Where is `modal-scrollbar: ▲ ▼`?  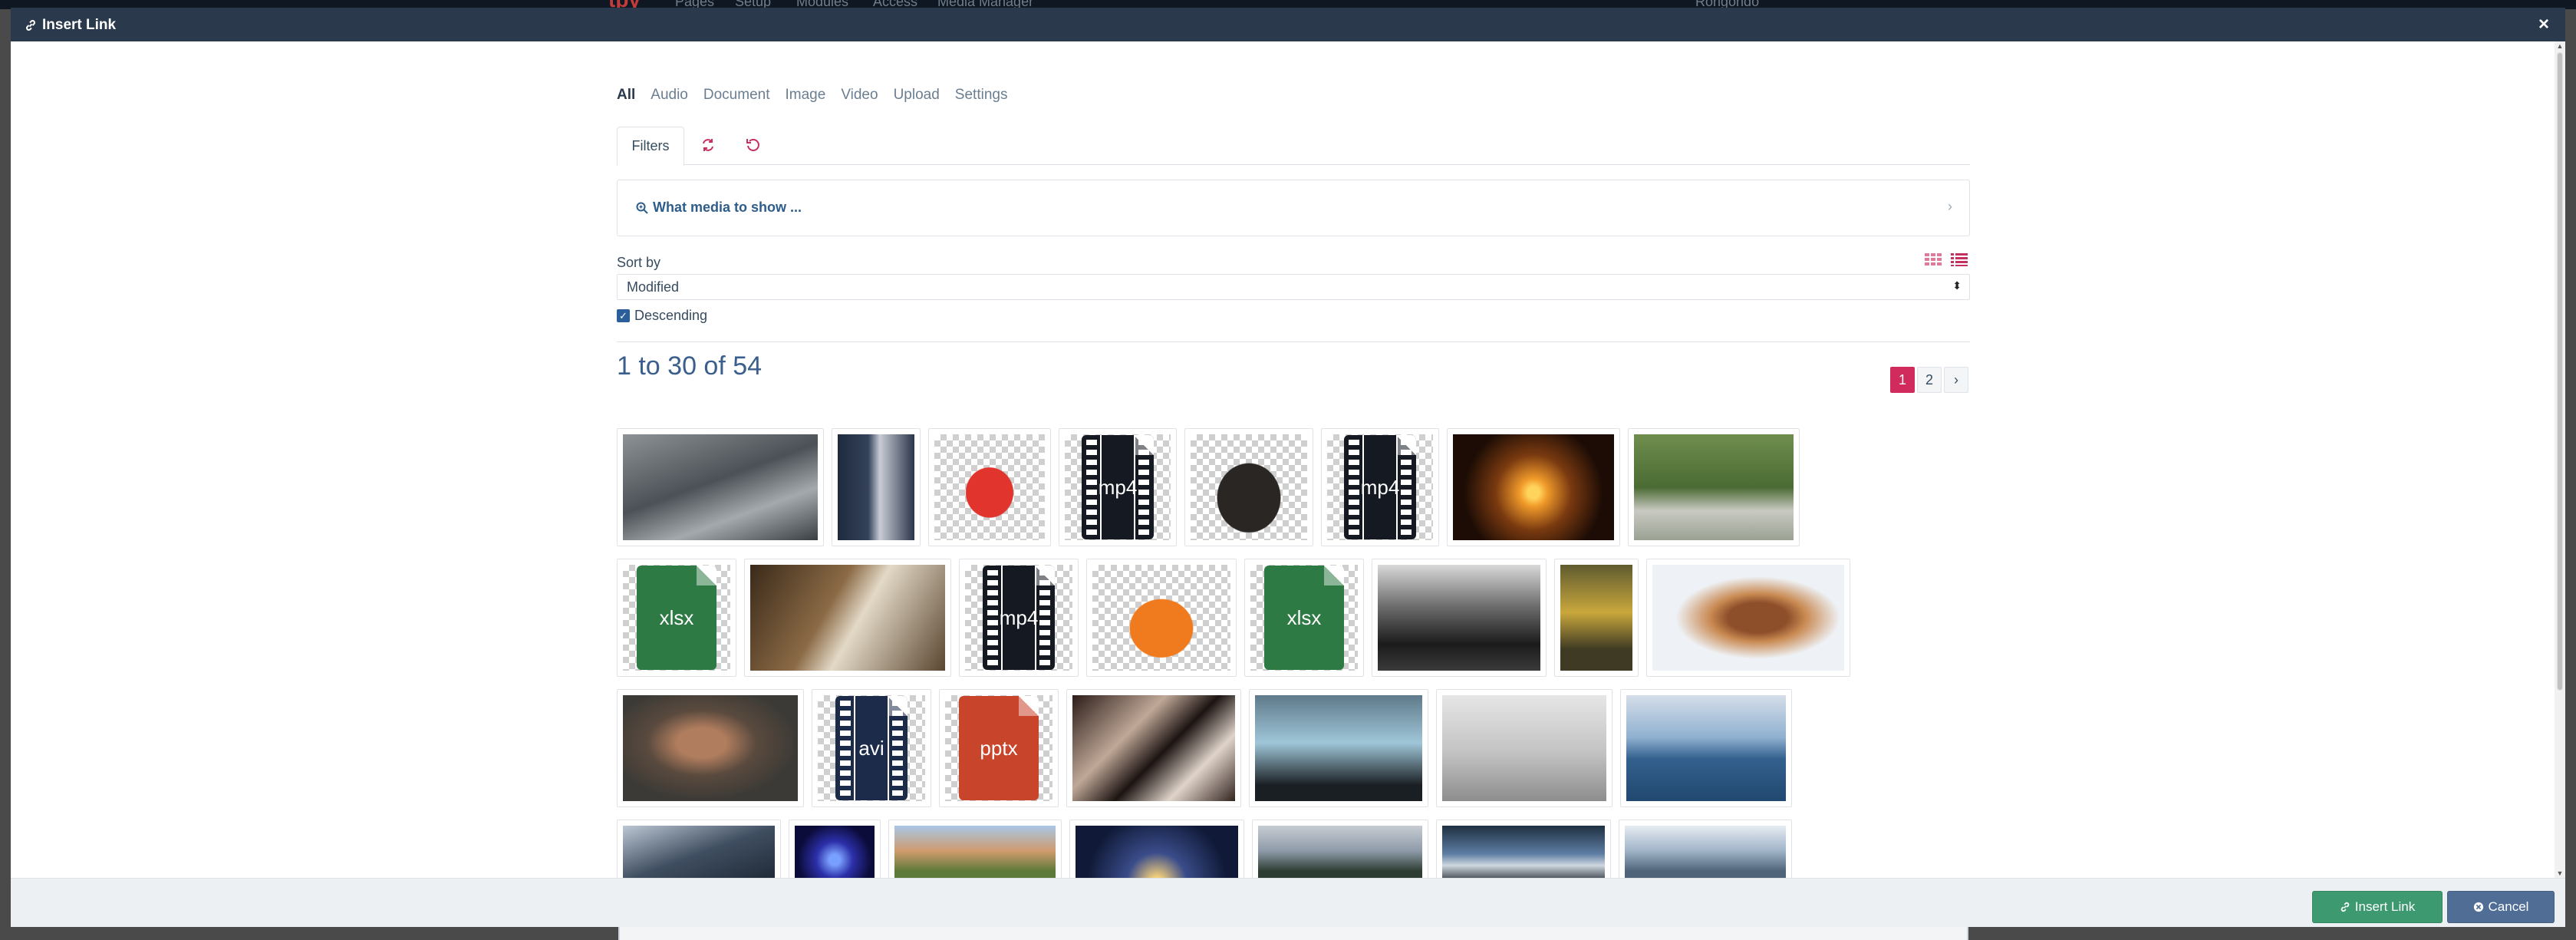
modal-scrollbar: ▲ ▼ is located at coordinates (2560, 459).